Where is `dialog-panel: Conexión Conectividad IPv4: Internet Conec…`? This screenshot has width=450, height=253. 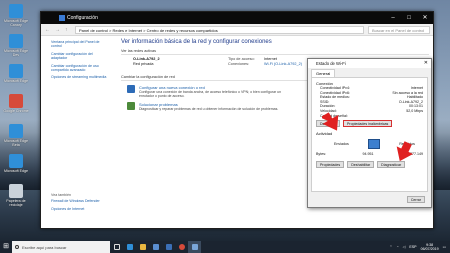
dialog-panel: Conexión Conectividad IPv4: Internet Conec… is located at coordinates (369, 134).